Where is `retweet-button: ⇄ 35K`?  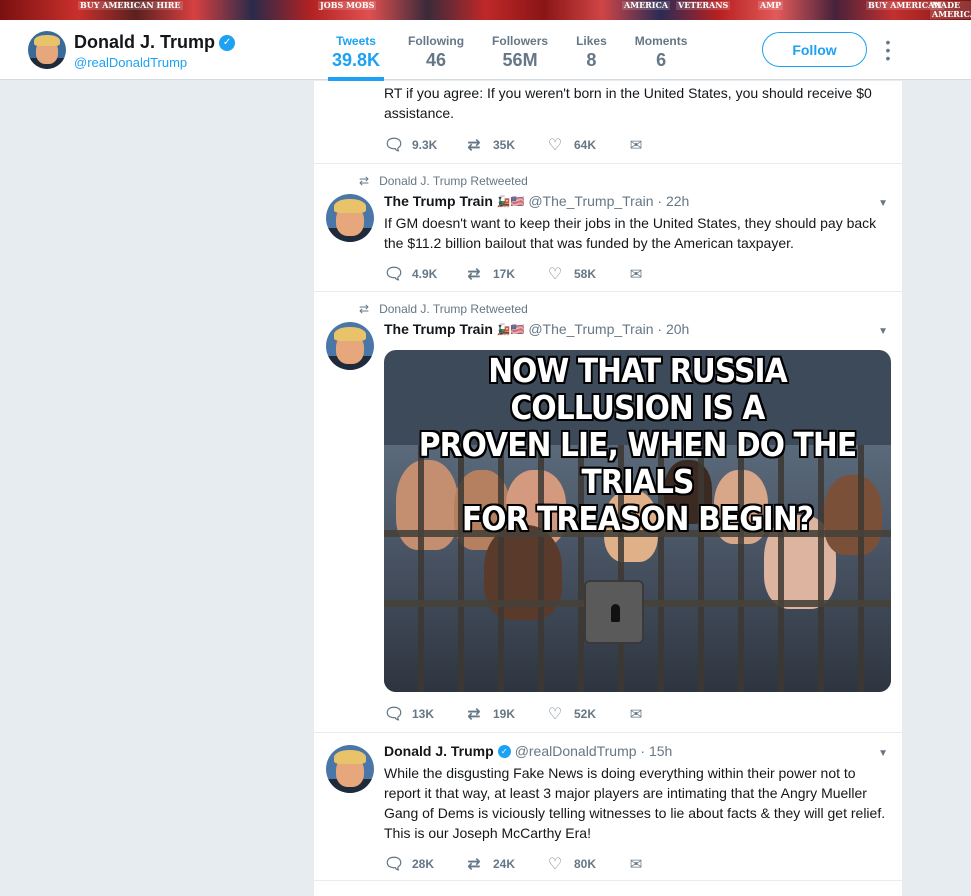 retweet-button: ⇄ 35K is located at coordinates (505, 144).